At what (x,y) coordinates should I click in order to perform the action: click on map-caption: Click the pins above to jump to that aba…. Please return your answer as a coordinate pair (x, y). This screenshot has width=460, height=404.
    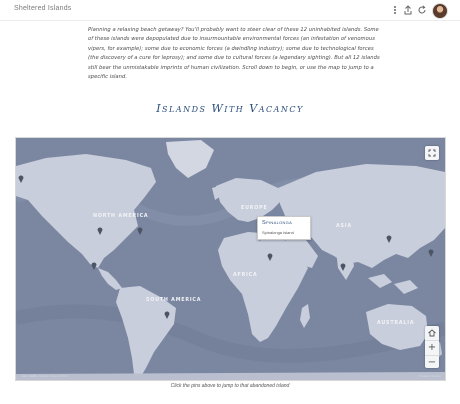
    Looking at the image, I should click on (230, 386).